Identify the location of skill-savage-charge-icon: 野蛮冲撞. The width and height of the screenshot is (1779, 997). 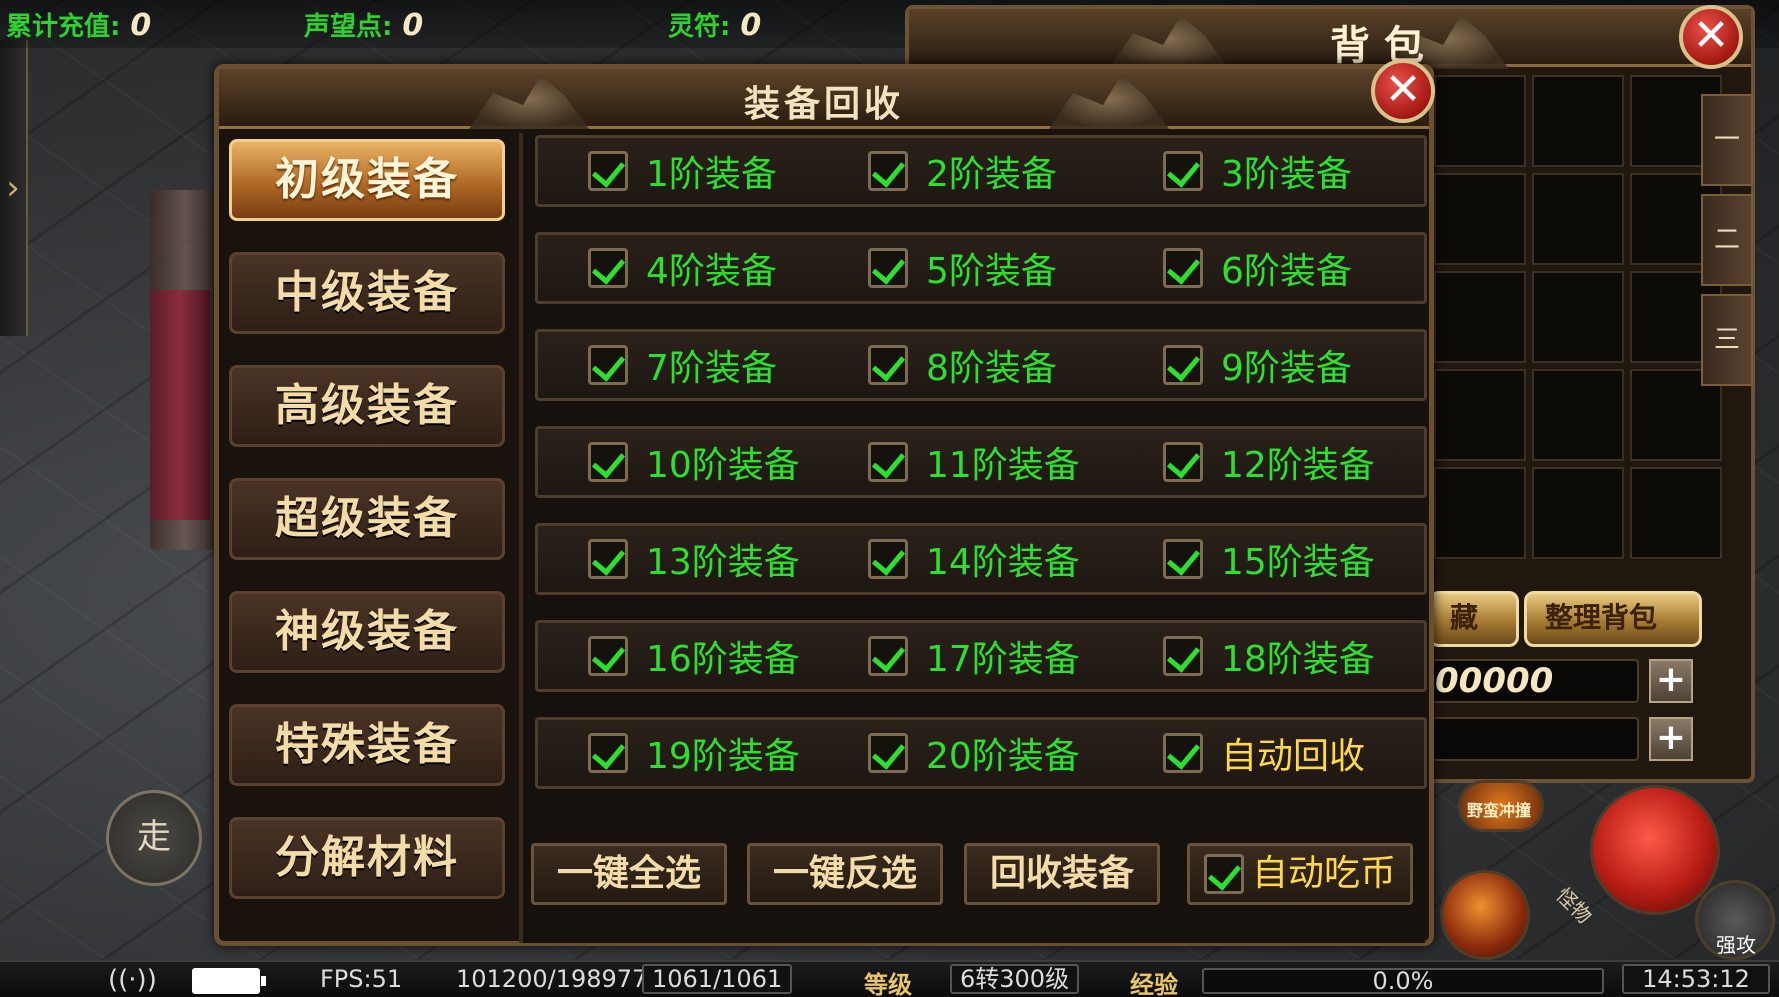
(1501, 806).